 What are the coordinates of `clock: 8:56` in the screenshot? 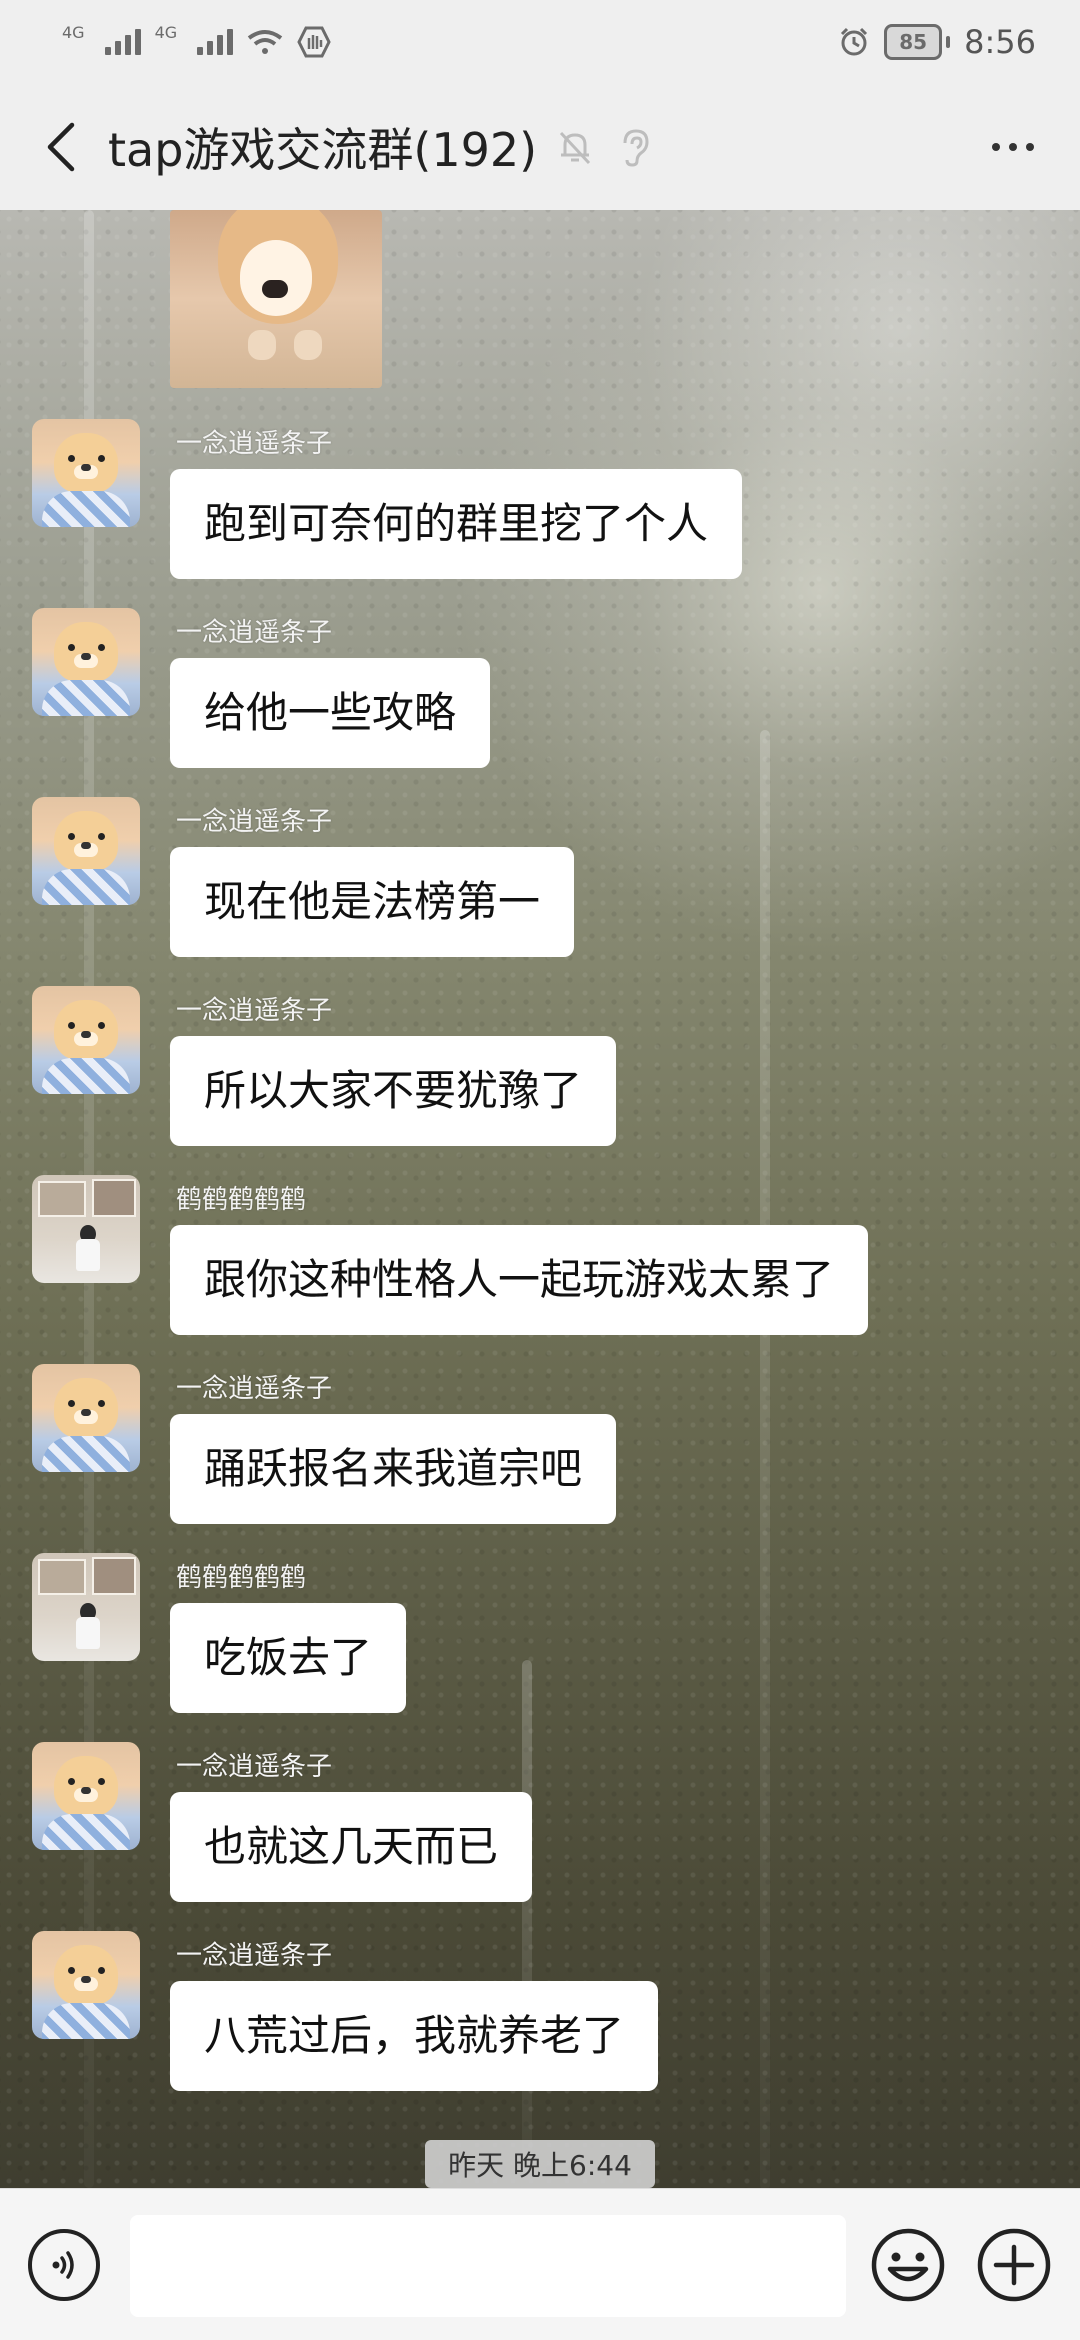 It's located at (1000, 42).